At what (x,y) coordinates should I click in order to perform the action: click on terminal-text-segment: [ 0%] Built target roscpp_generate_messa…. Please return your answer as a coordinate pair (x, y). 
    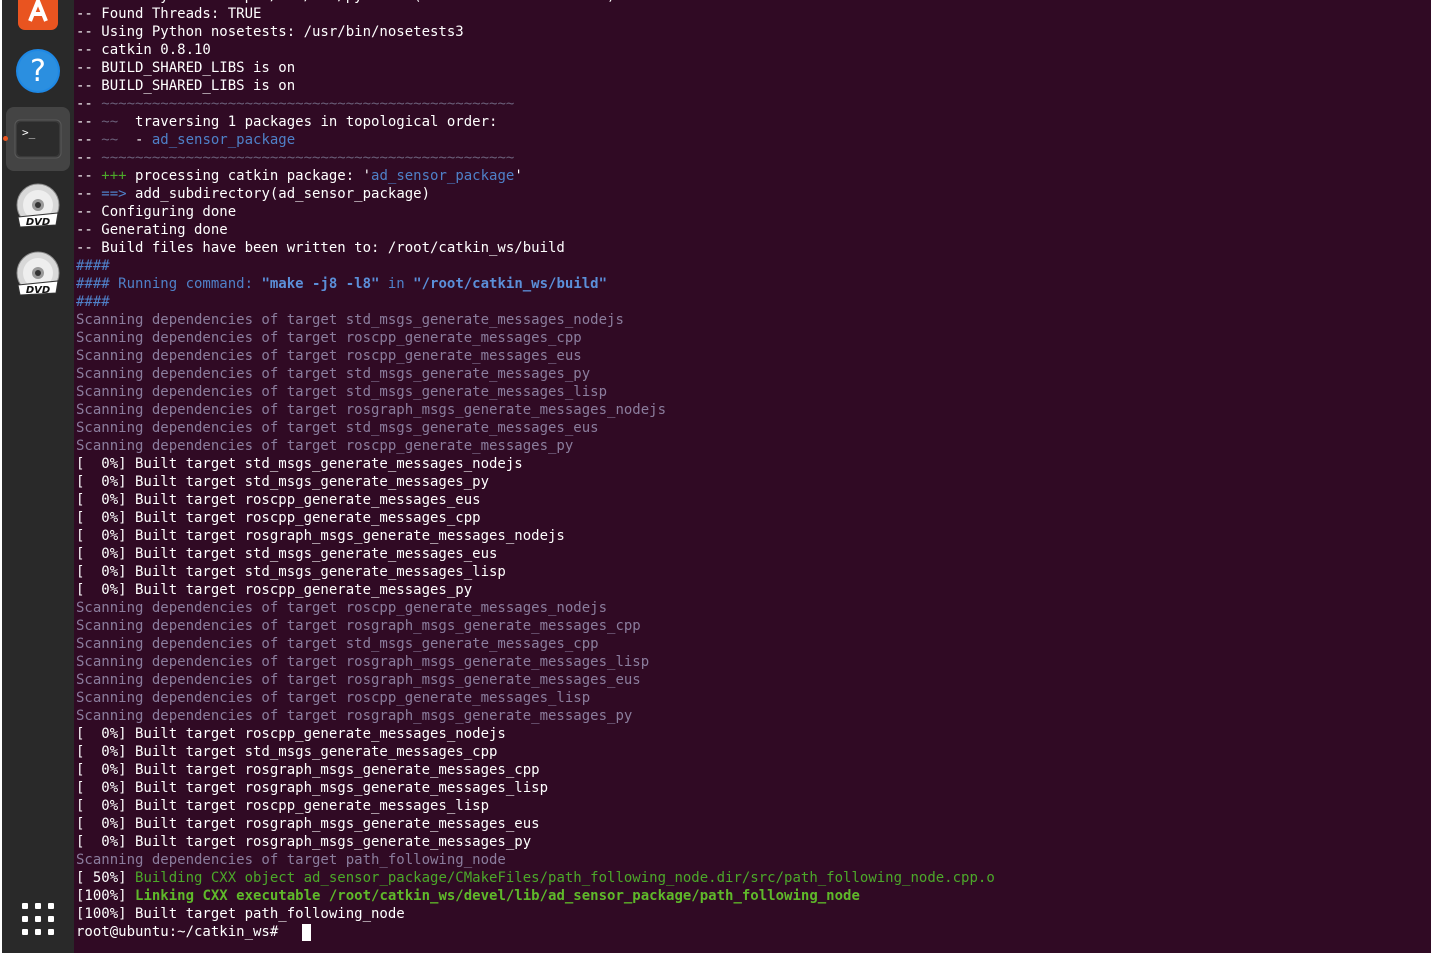
    Looking at the image, I should click on (283, 806).